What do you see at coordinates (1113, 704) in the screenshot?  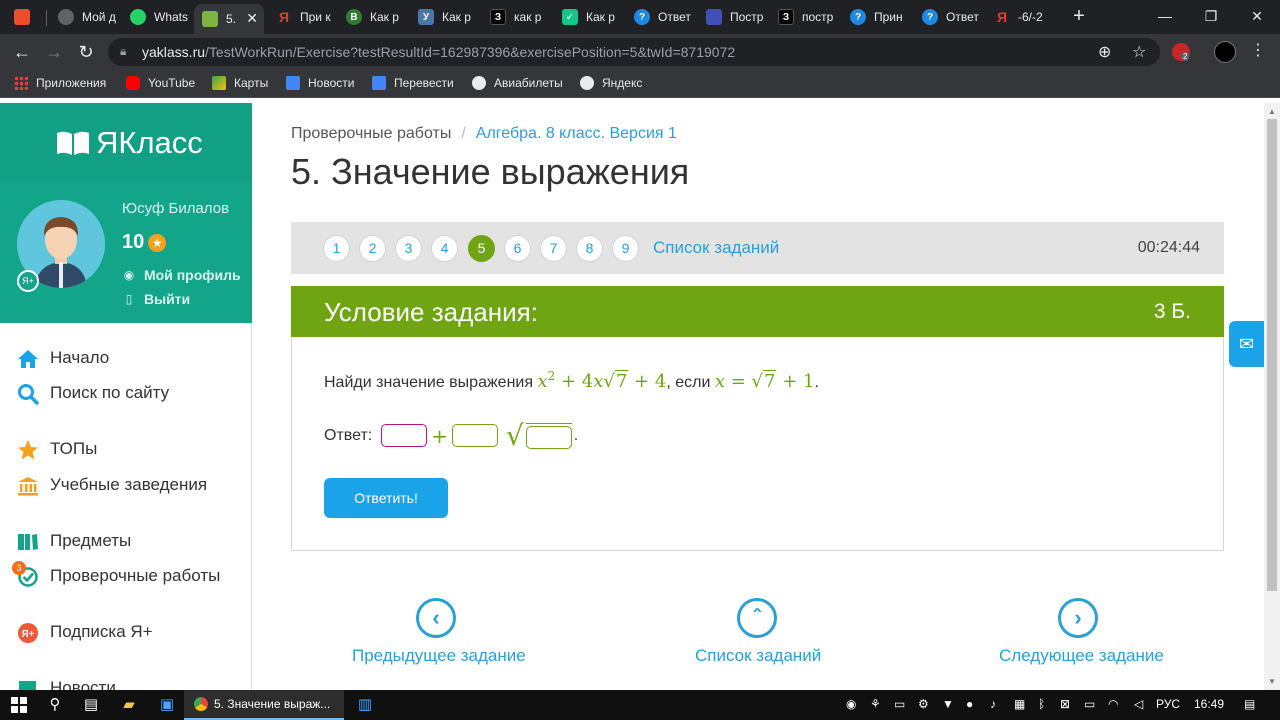 I see `wifi-icon: ◠` at bounding box center [1113, 704].